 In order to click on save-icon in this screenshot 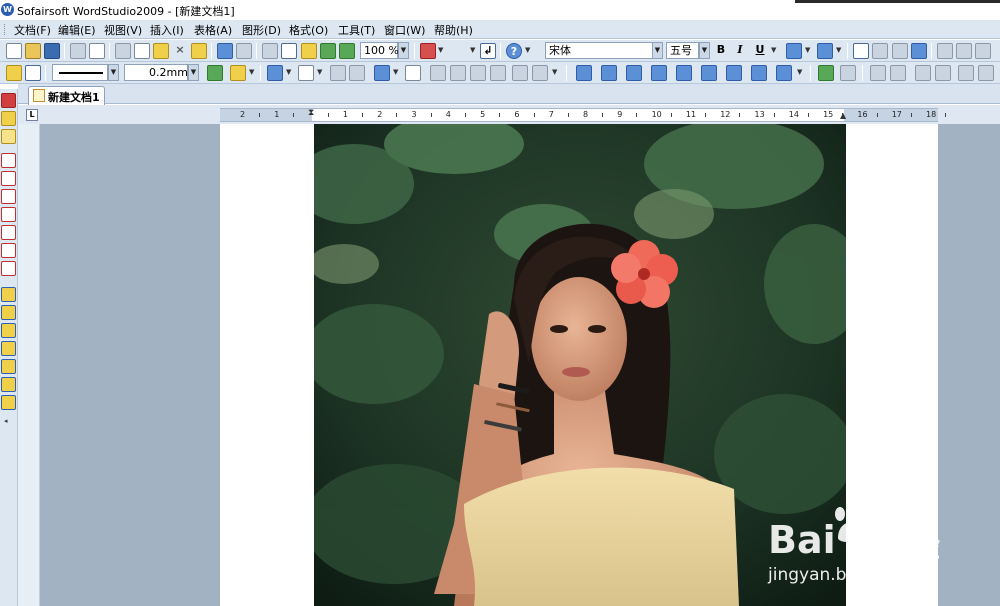, I will do `click(52, 51)`.